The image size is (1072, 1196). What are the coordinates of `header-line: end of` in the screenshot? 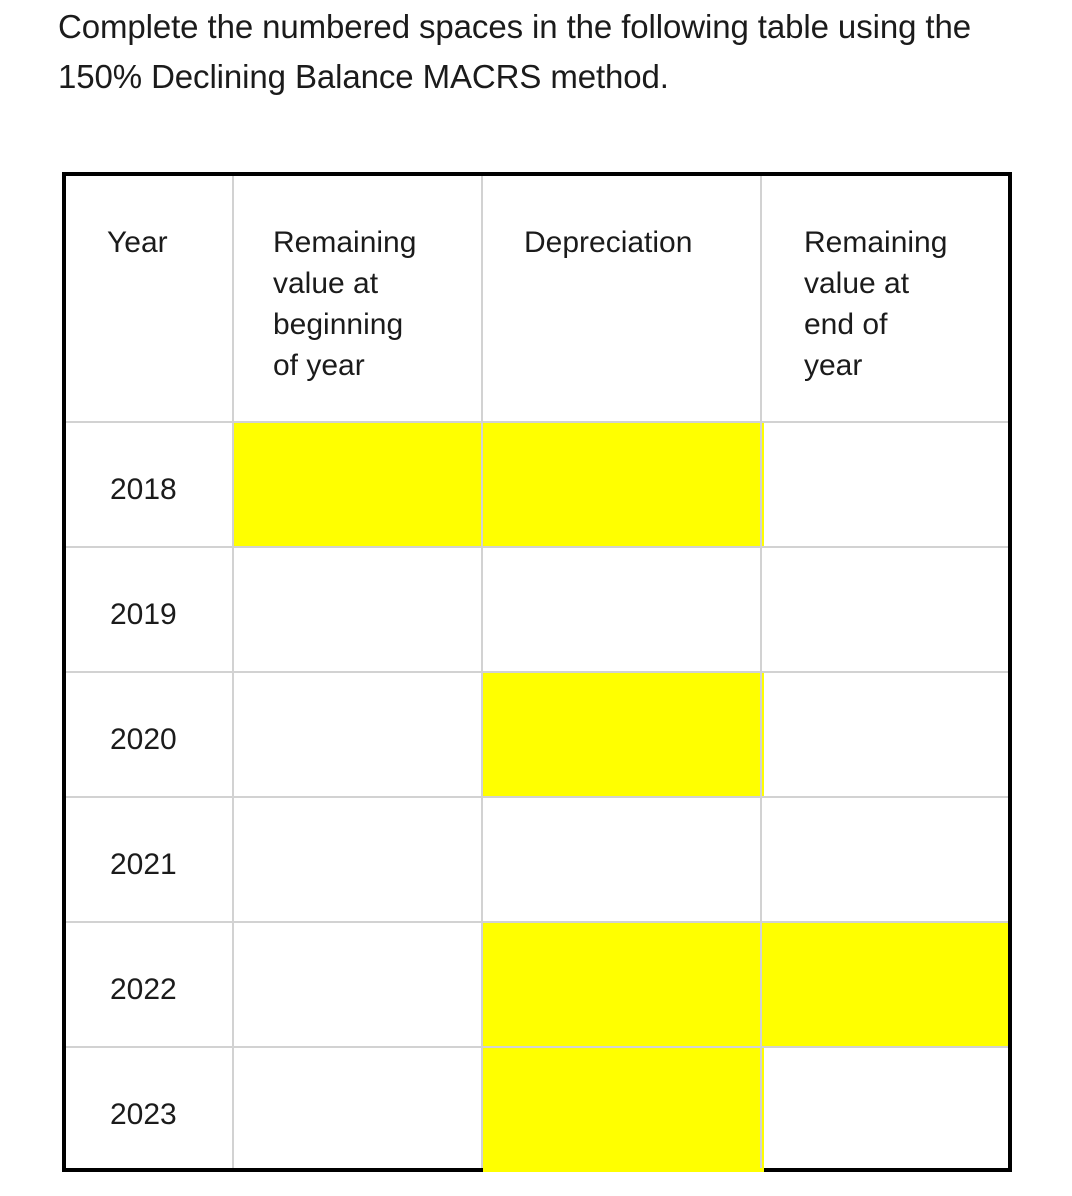 It's located at (846, 324).